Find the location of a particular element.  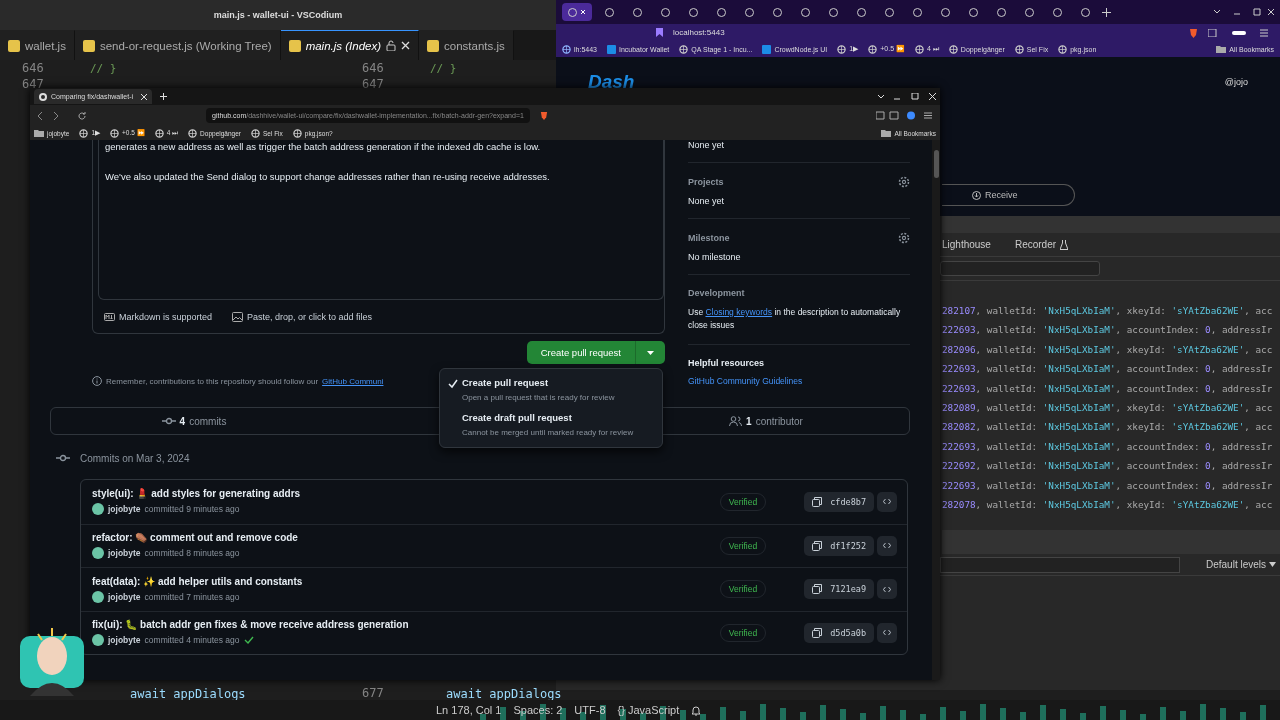

reload-icon is located at coordinates (82, 115).